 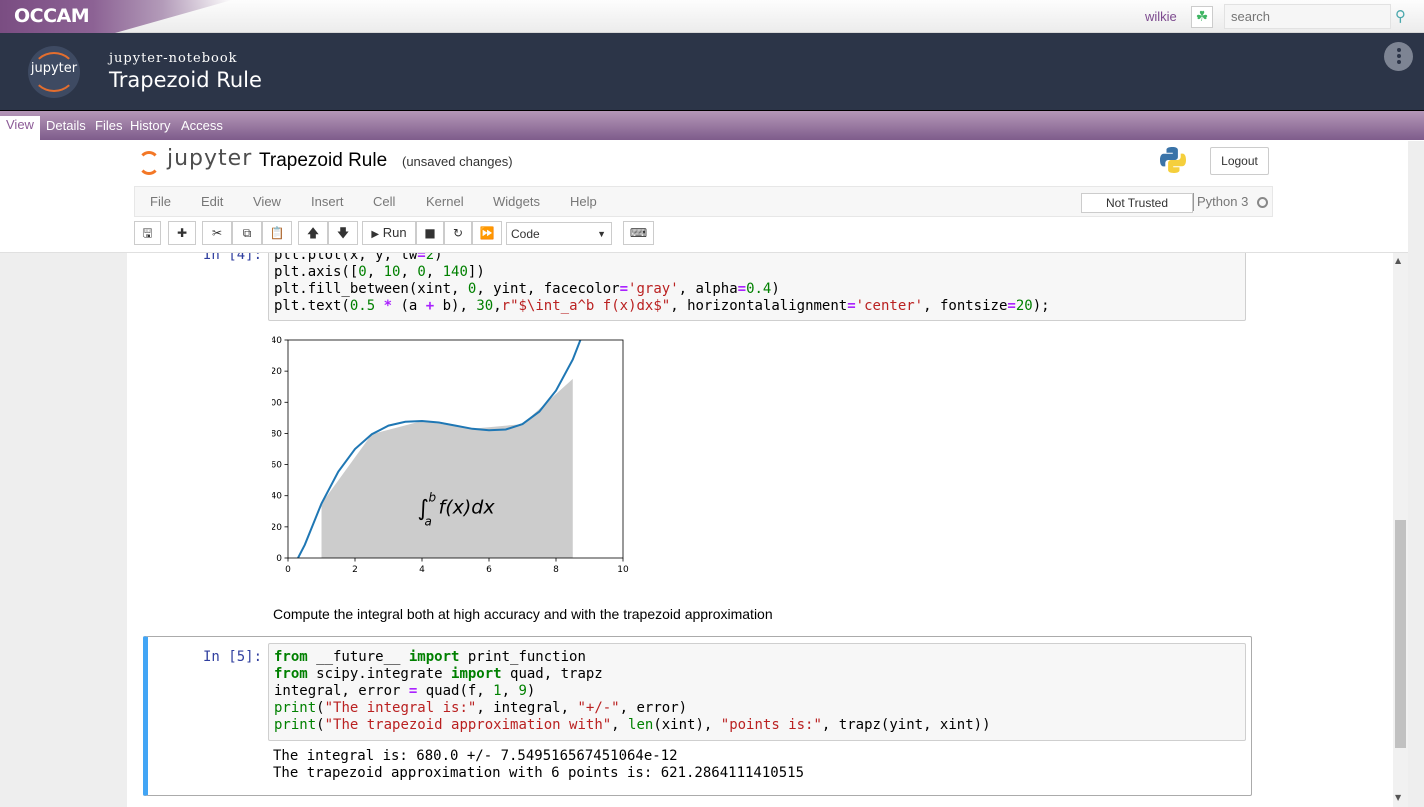 I want to click on y-tick-label: 100, so click(x=277, y=403).